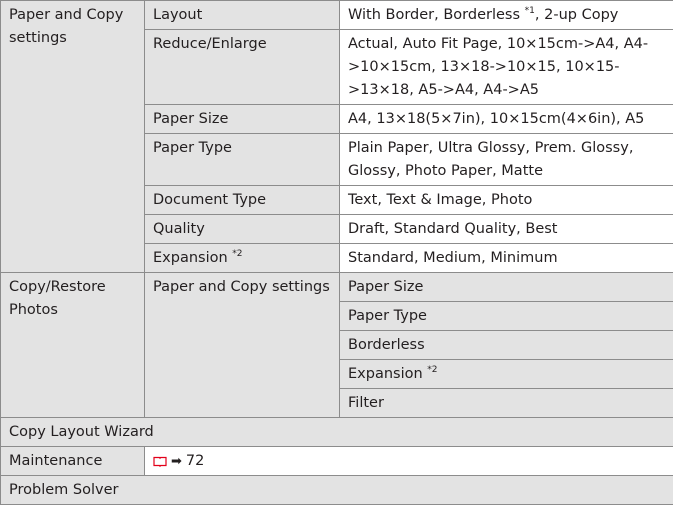 This screenshot has width=673, height=514. I want to click on menu-copy-layout-wizard: Copy Layout Wizard, so click(336, 432).